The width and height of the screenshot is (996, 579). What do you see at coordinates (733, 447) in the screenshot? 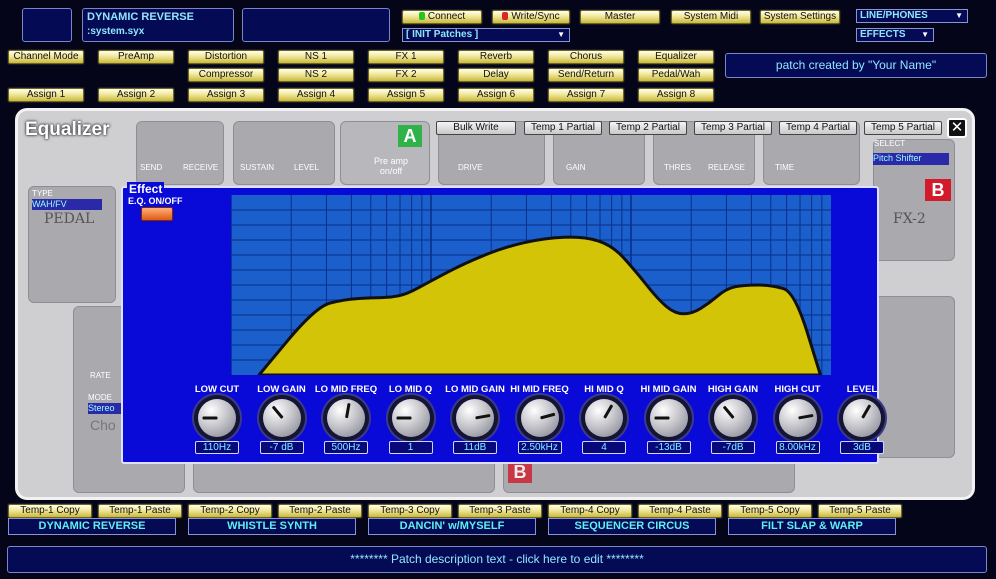
I see `knob-value: -7dB` at bounding box center [733, 447].